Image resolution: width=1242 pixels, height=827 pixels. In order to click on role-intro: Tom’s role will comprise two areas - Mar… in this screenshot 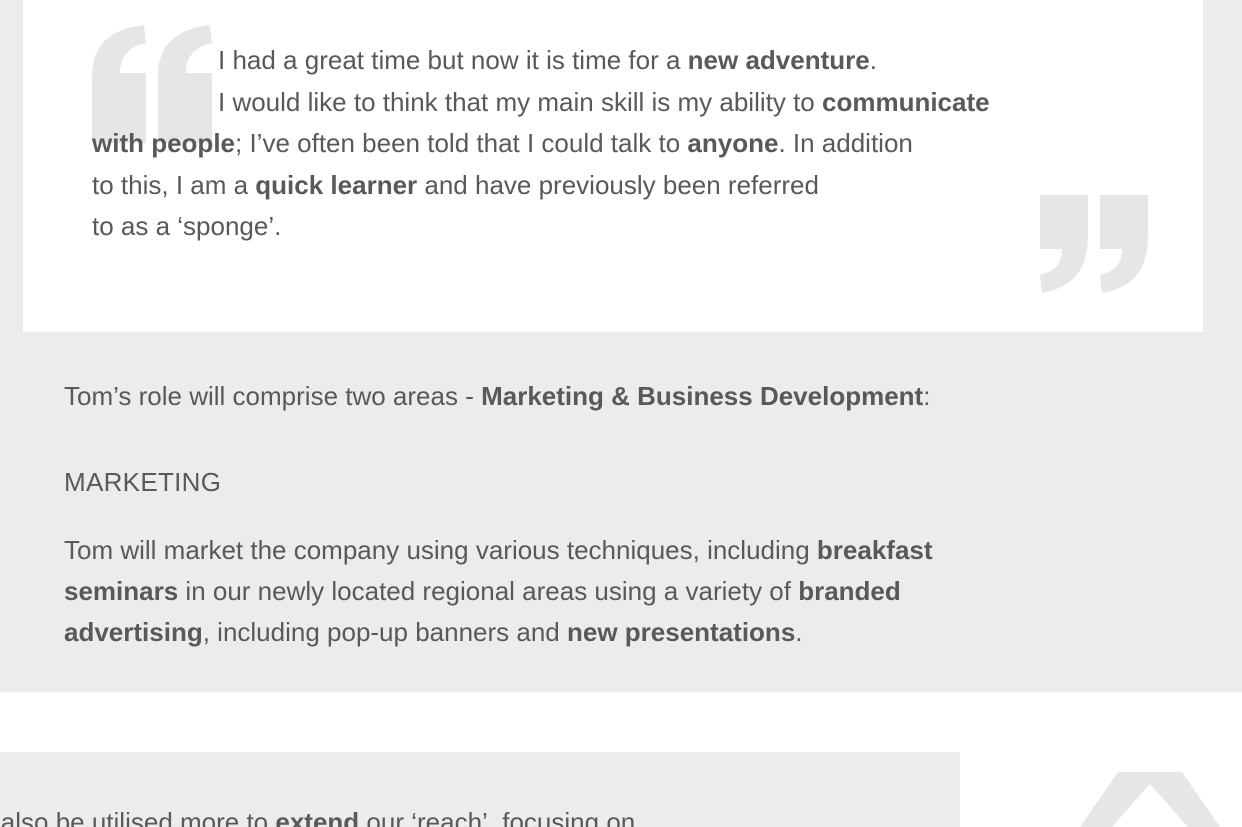, I will do `click(497, 396)`.